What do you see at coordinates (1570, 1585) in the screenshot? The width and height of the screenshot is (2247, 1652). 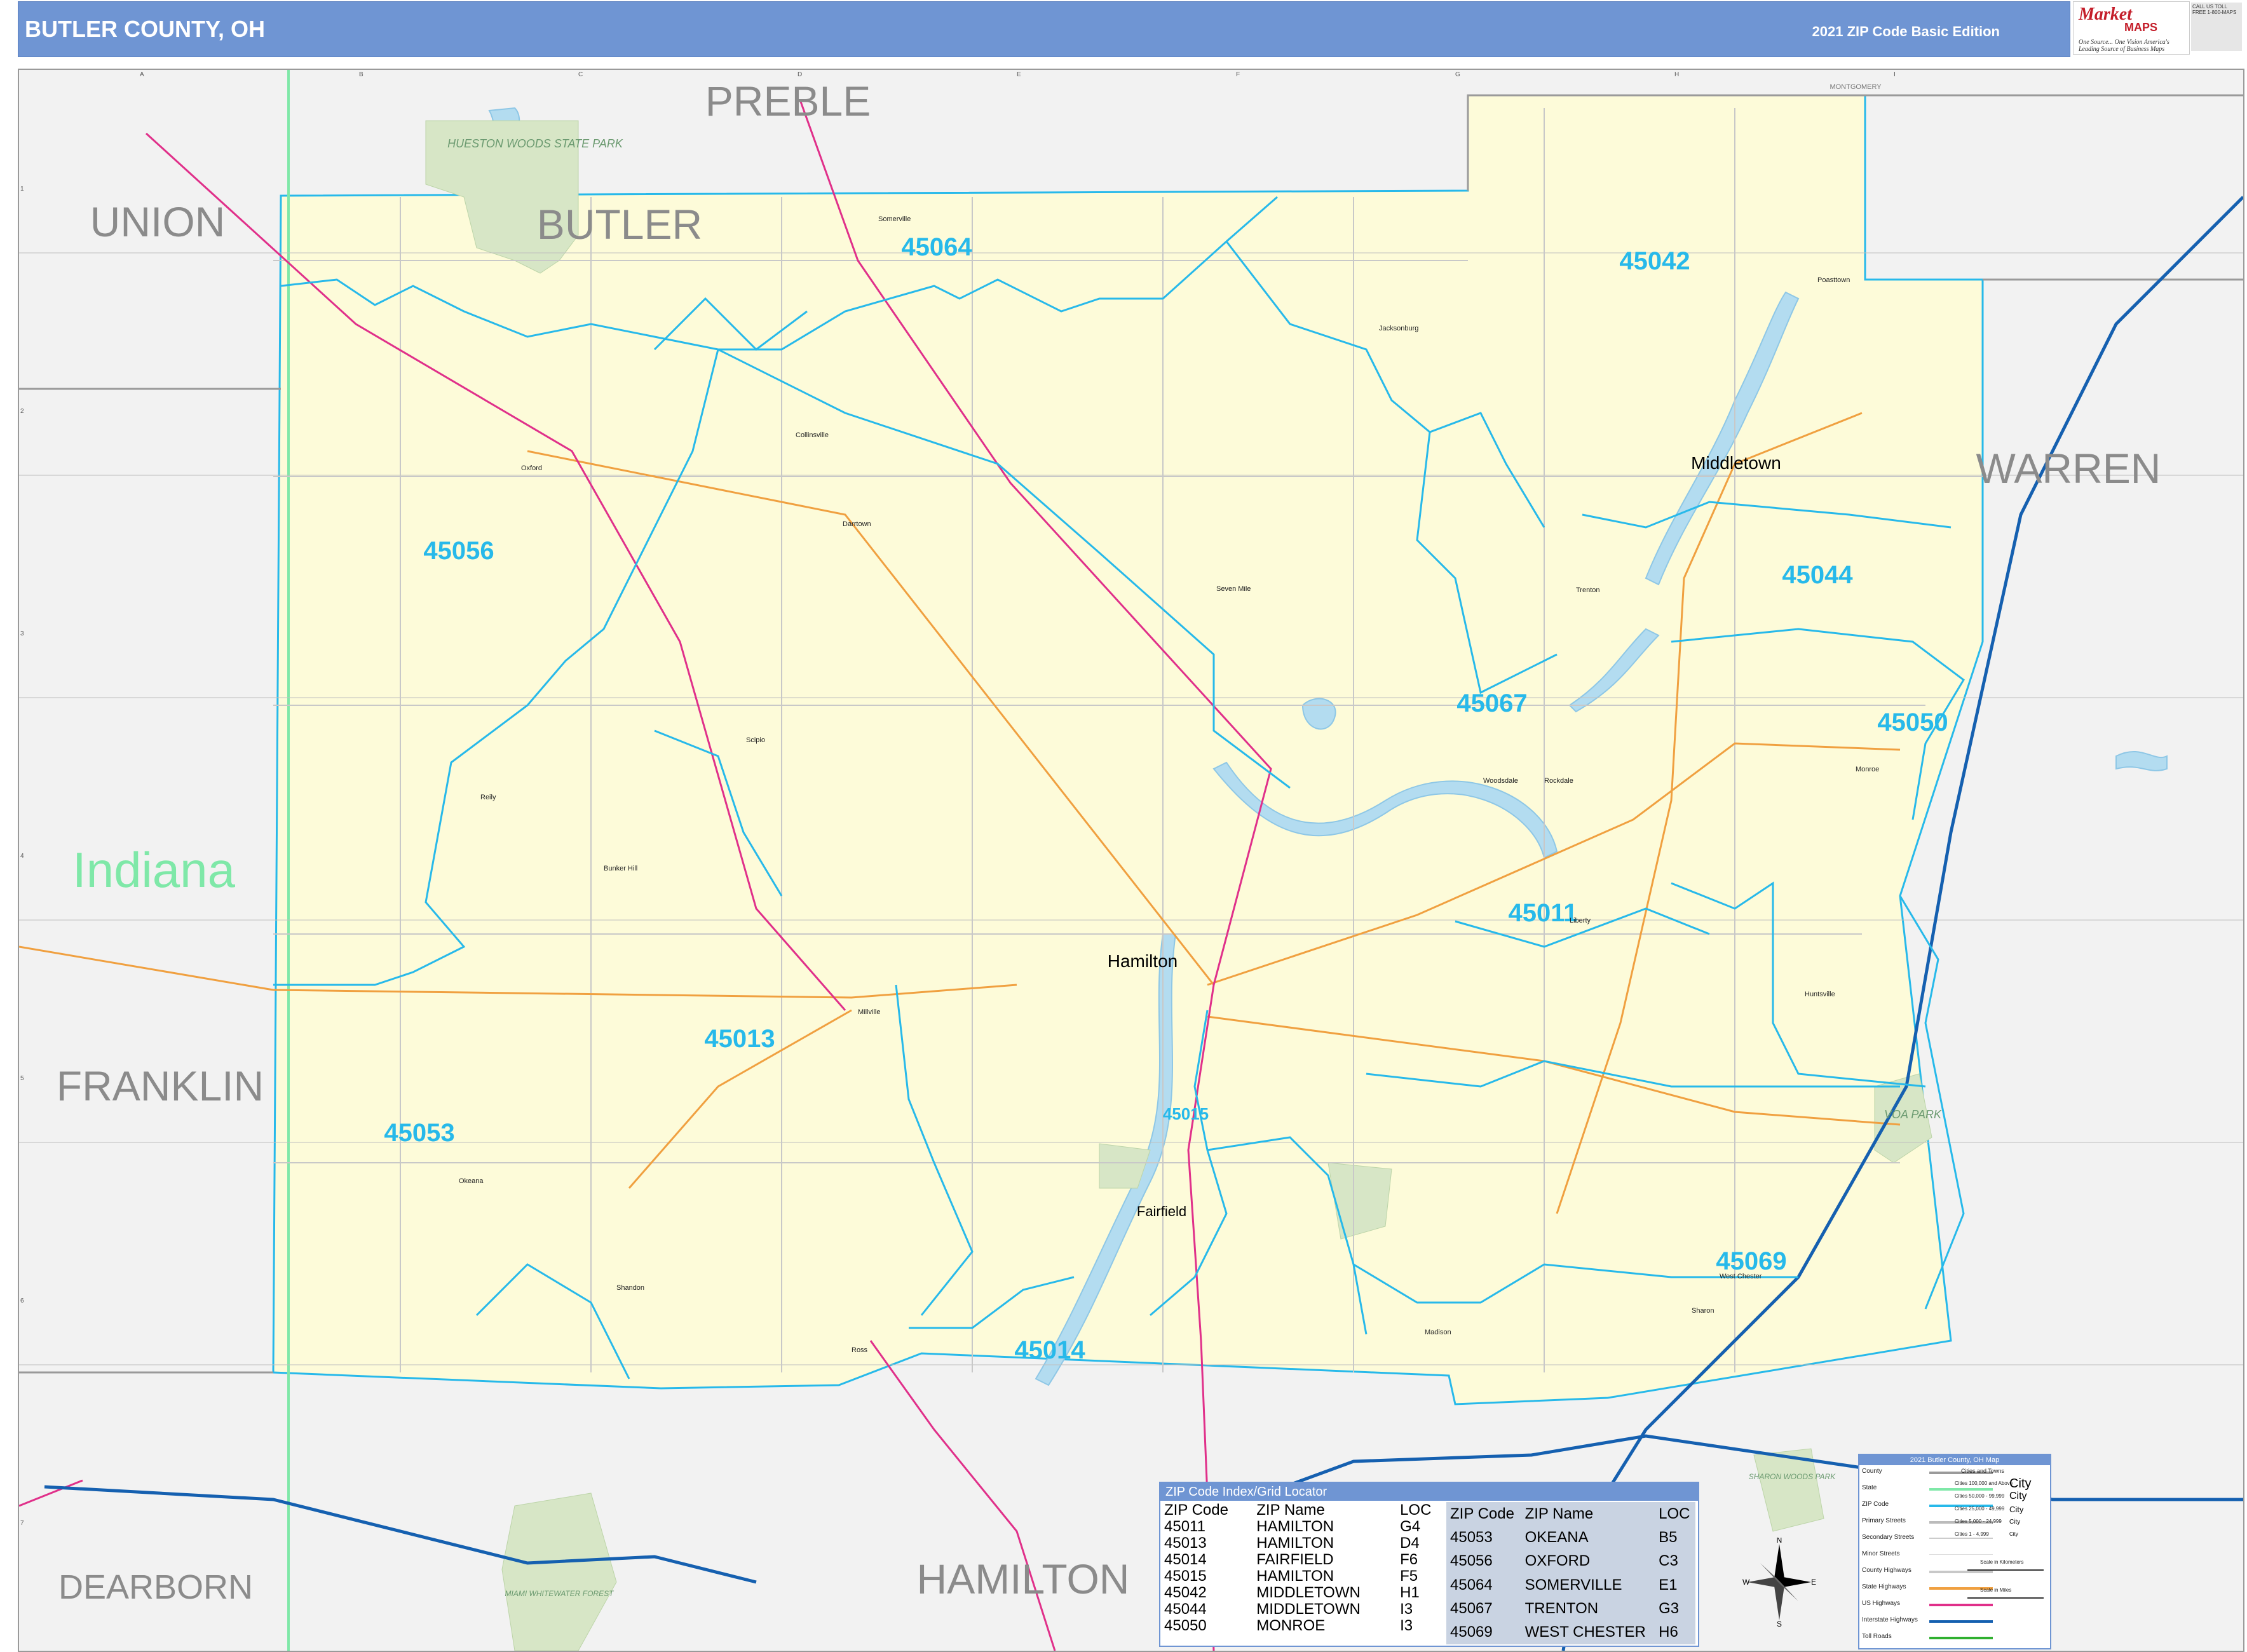 I see `table-row: 45064 SOMERVILLE E1` at bounding box center [1570, 1585].